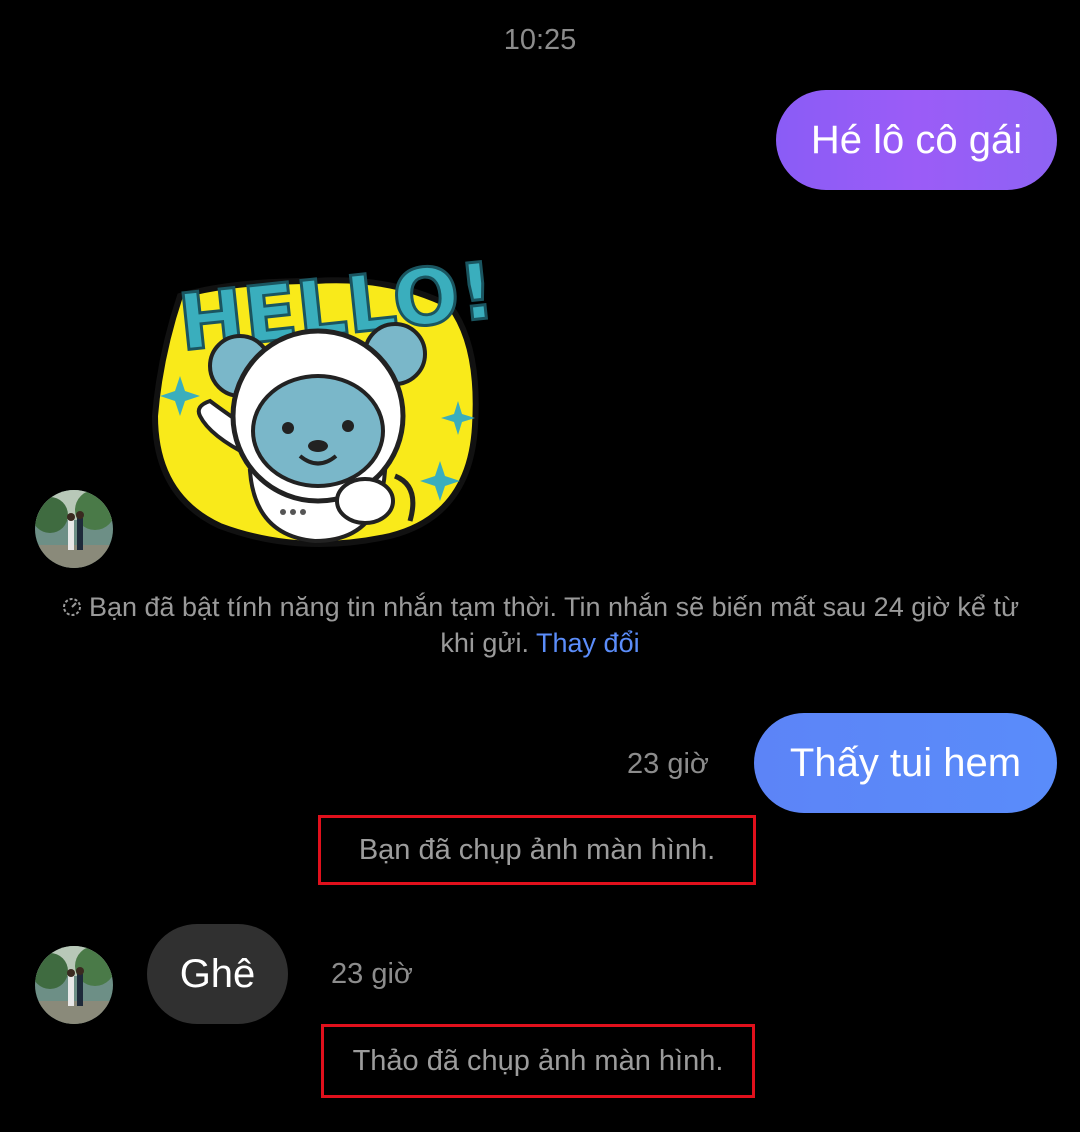  I want to click on screenshot-event-notice: Thảo đã chụp ảnh màn hình., so click(538, 1061).